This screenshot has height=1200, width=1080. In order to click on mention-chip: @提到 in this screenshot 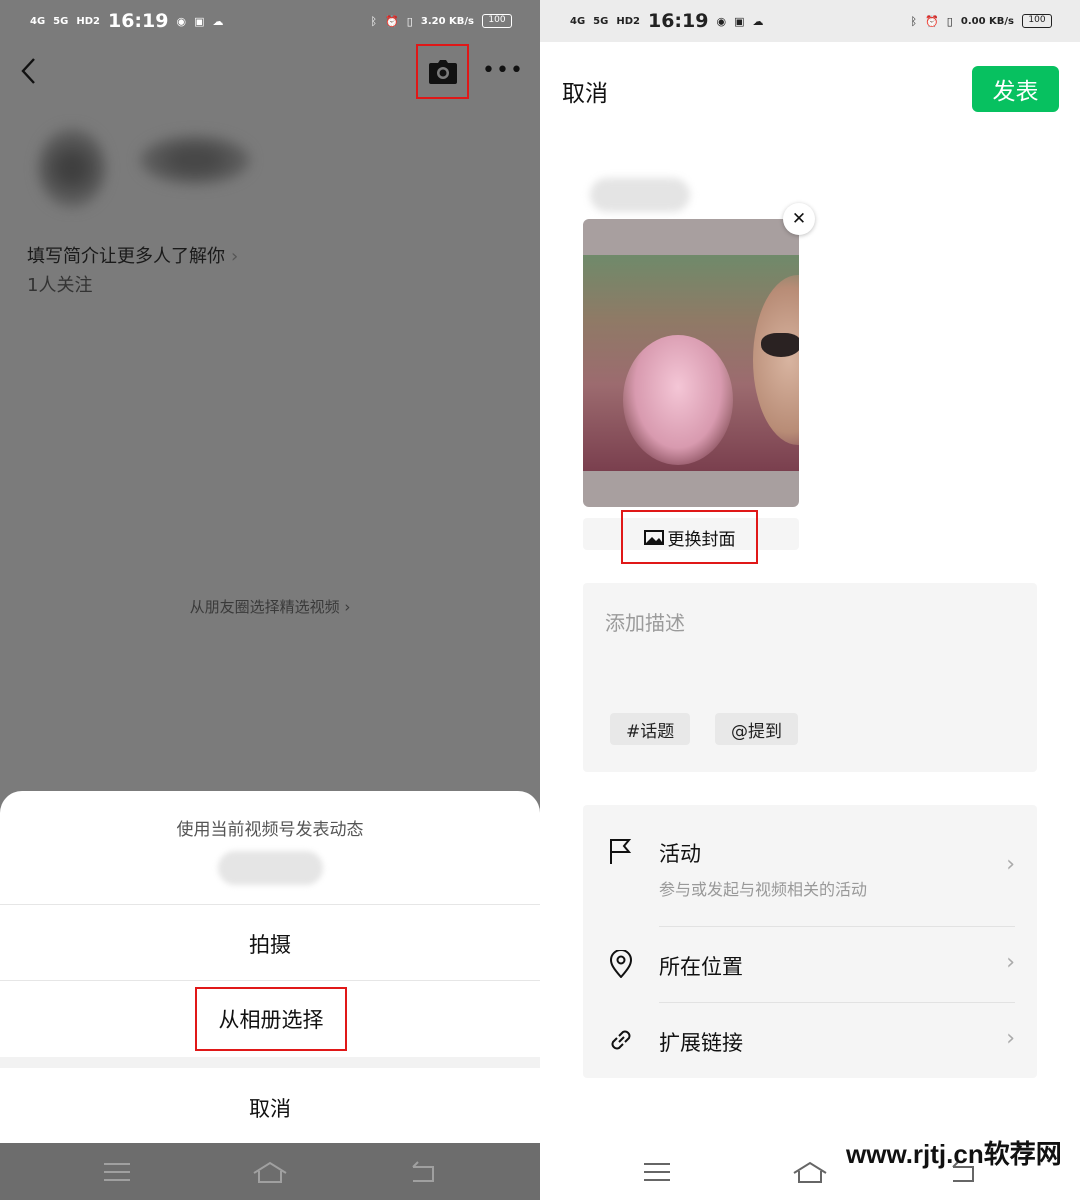, I will do `click(756, 729)`.